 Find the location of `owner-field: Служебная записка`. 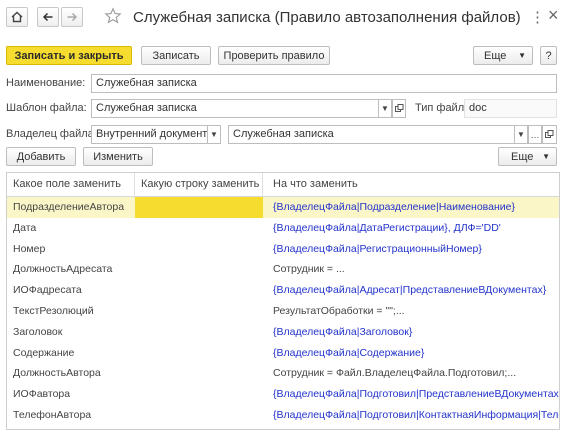

owner-field: Служебная записка is located at coordinates (371, 134).